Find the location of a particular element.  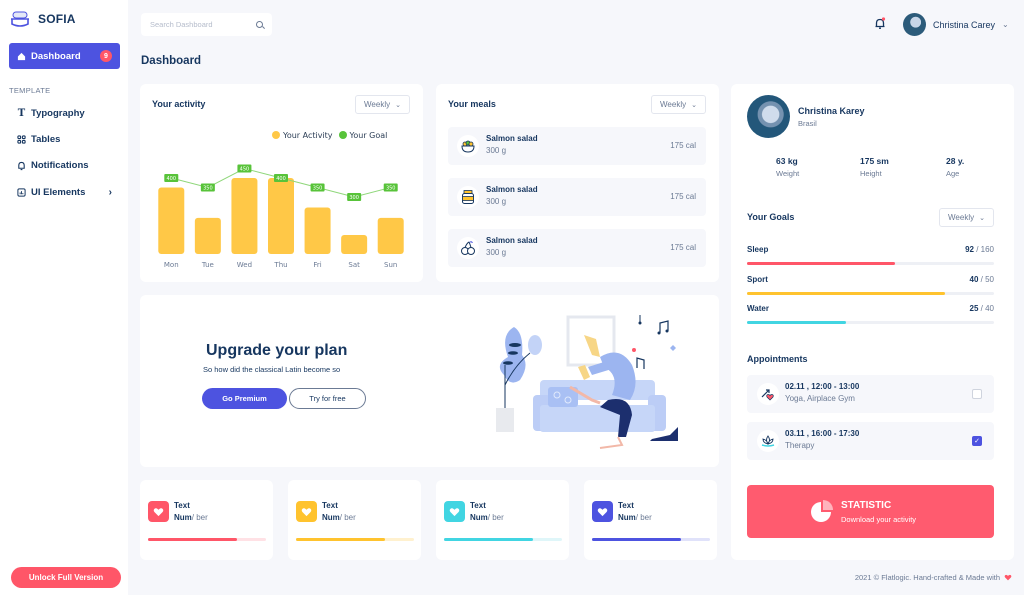

app-name: SOFIA is located at coordinates (57, 19).